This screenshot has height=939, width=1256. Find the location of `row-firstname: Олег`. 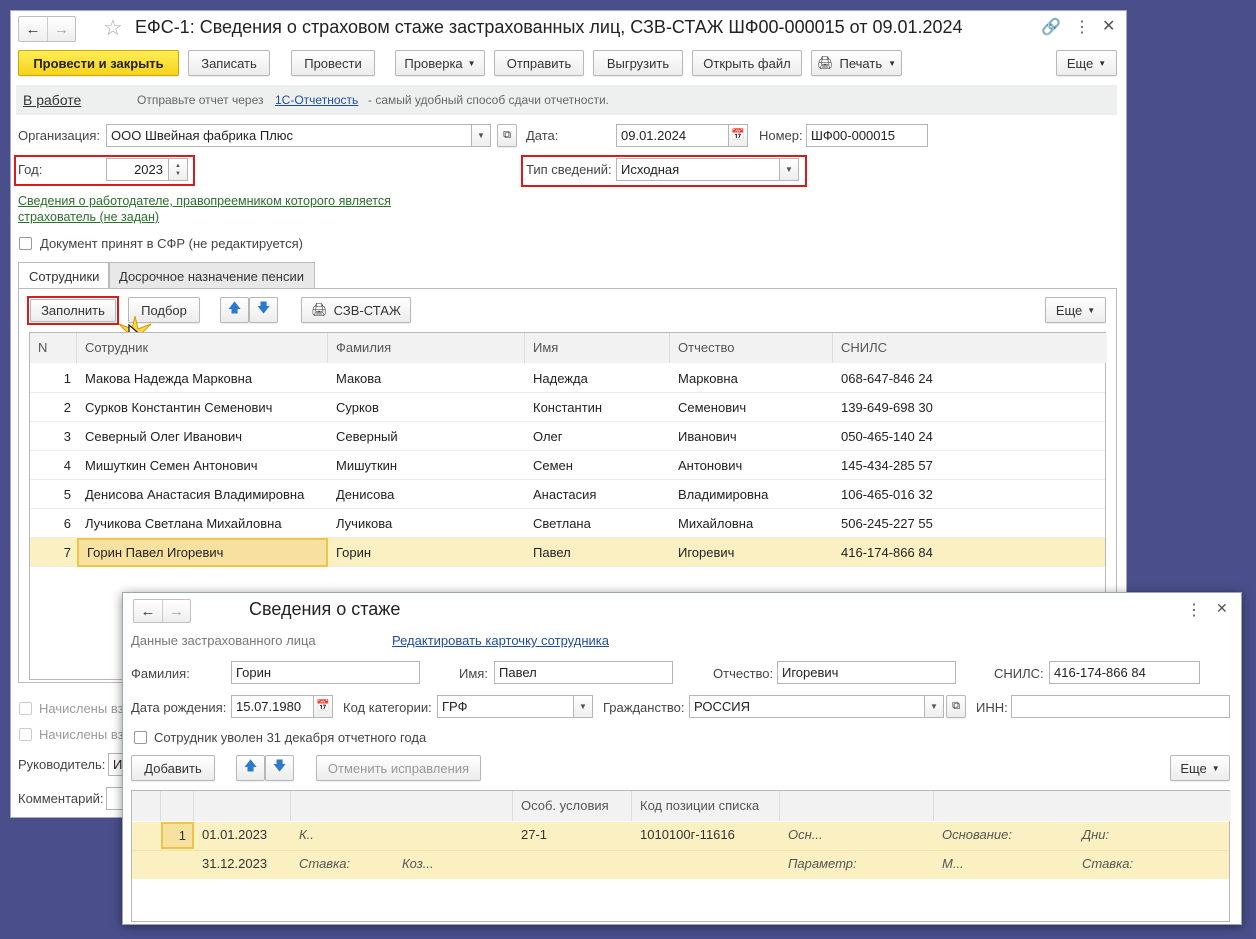

row-firstname: Олег is located at coordinates (597, 436).